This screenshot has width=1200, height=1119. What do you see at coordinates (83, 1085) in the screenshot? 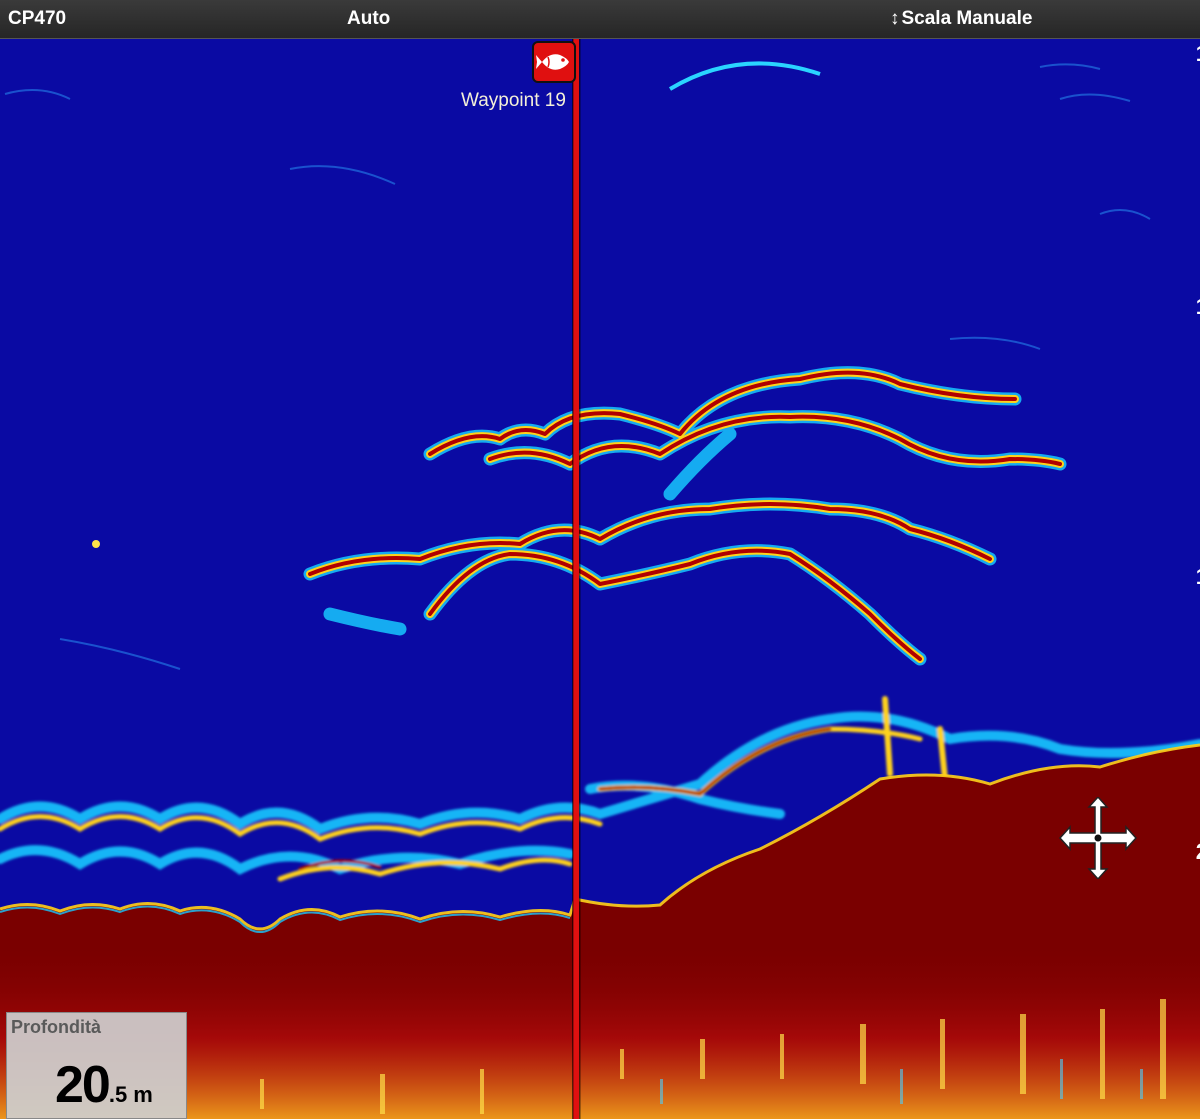
I see `depth-integer: 20` at bounding box center [83, 1085].